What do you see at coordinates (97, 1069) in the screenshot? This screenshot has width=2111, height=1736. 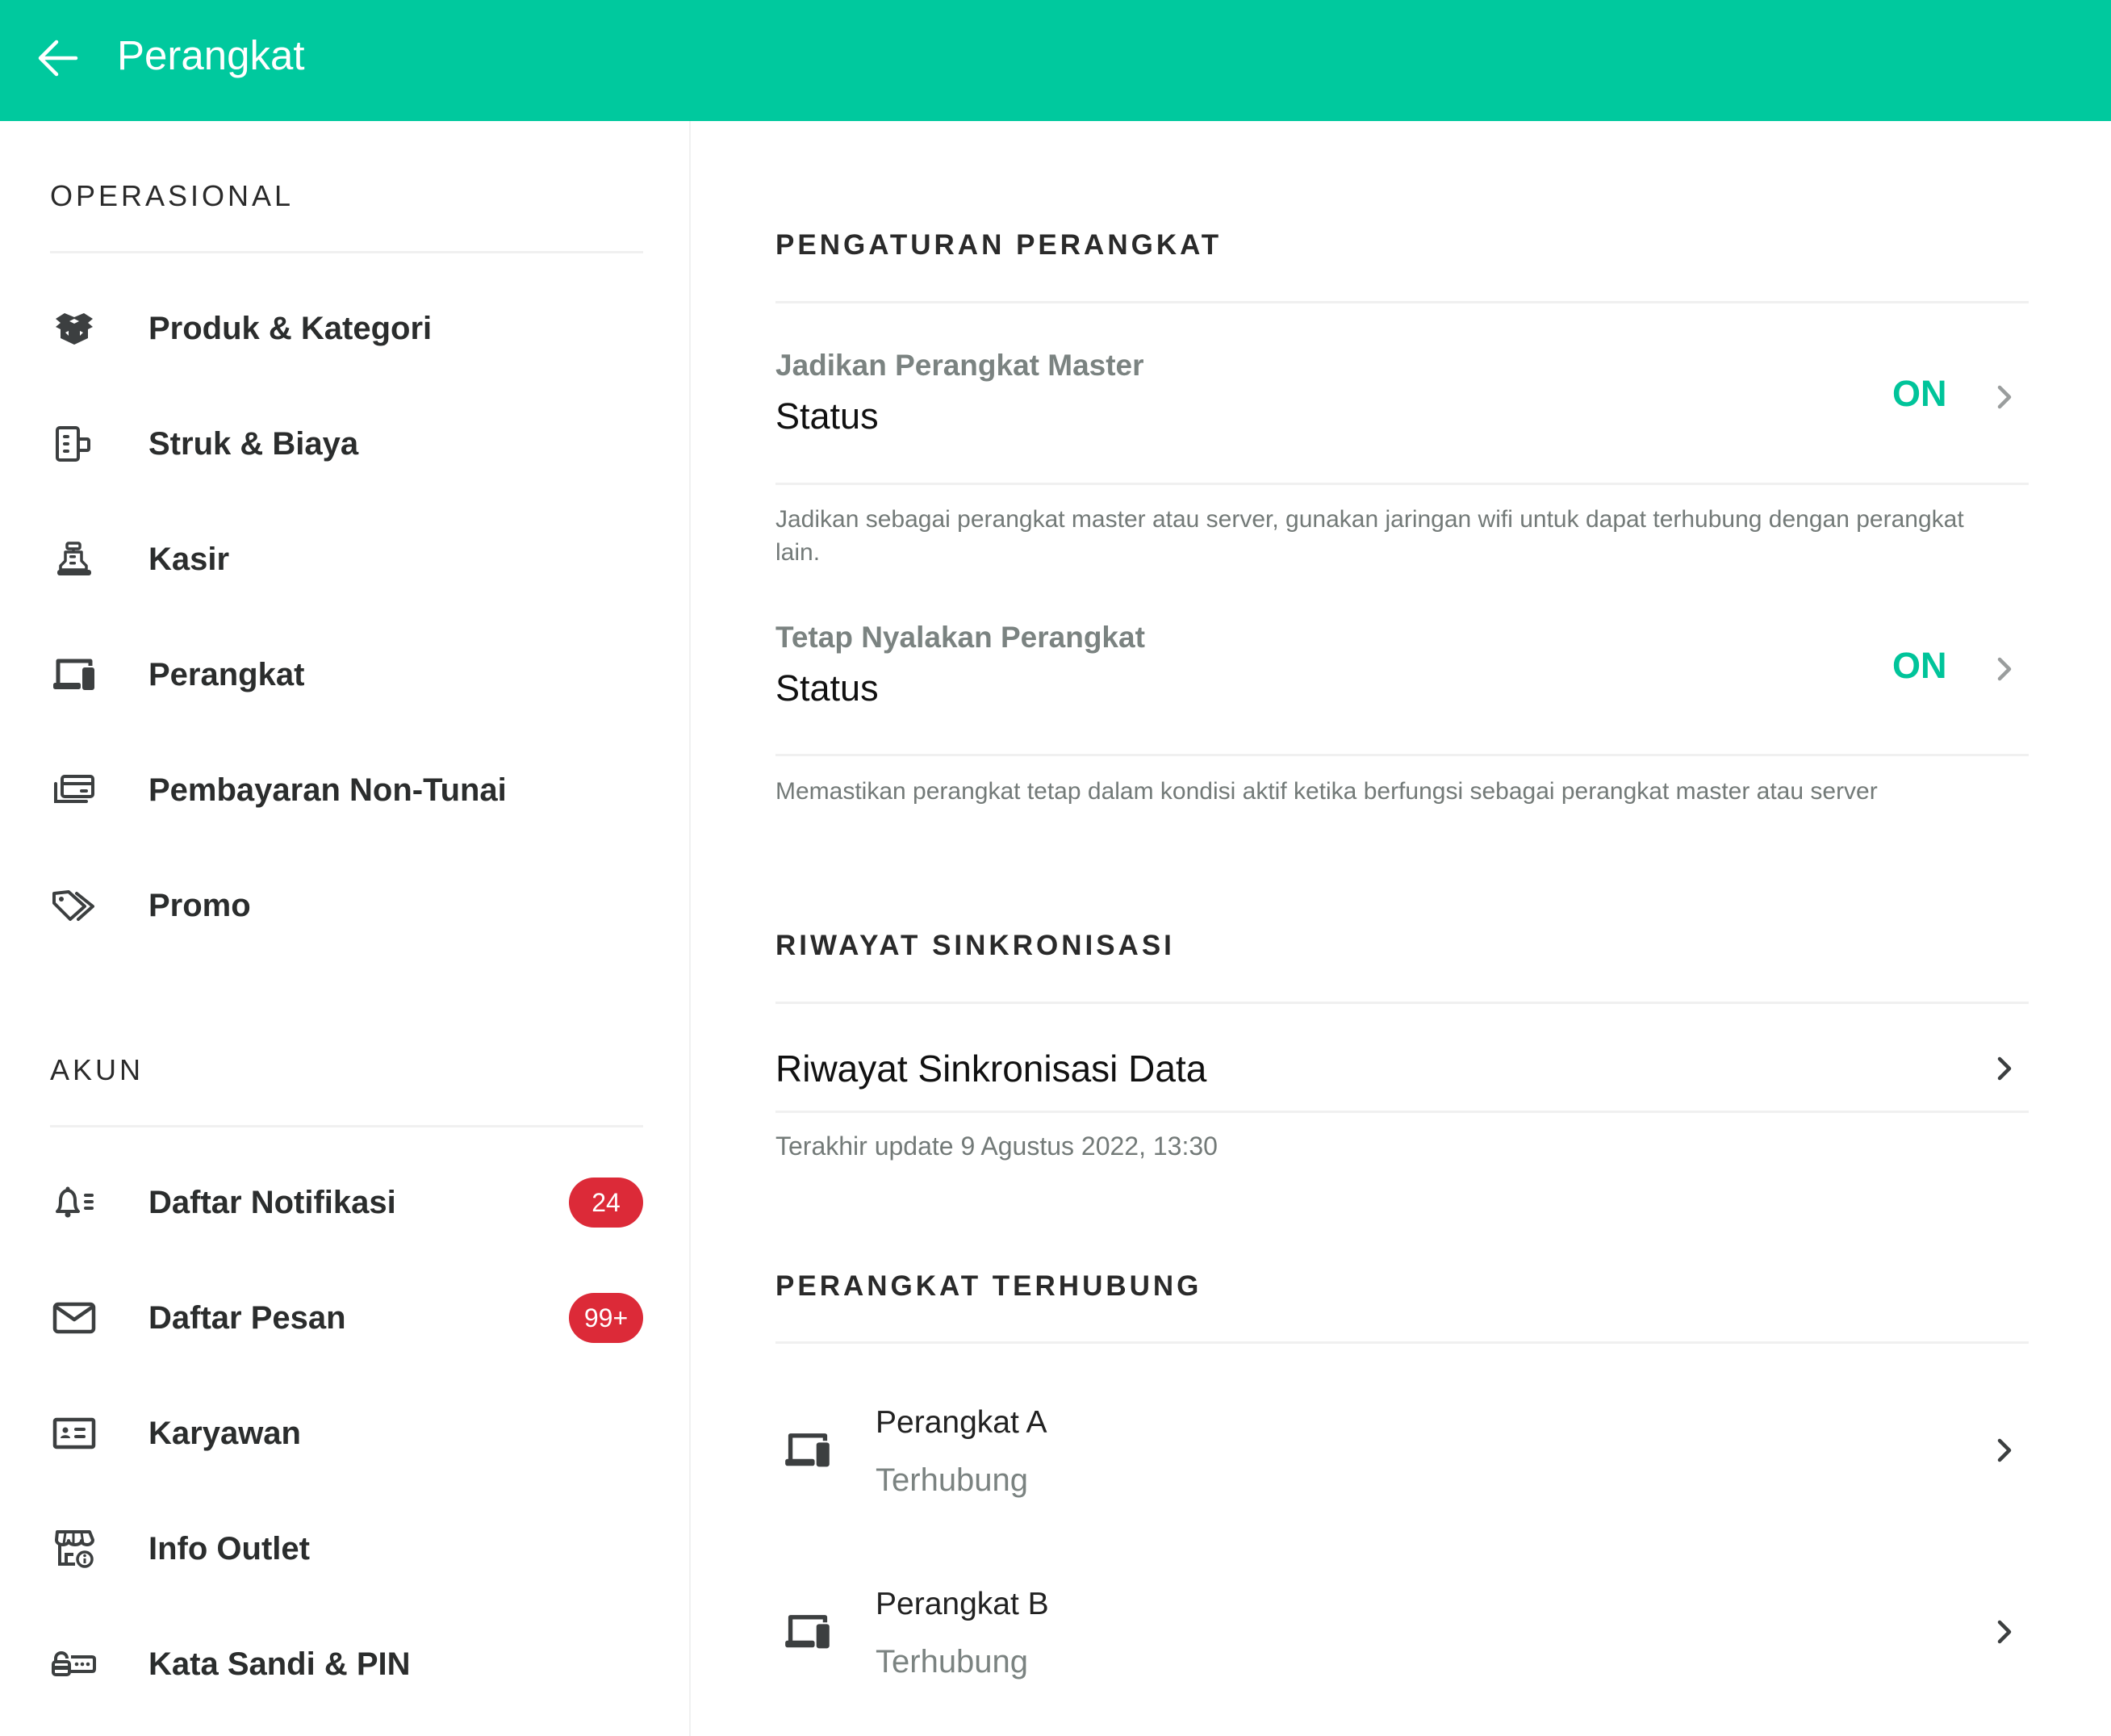 I see `section-label-akun: AKUN` at bounding box center [97, 1069].